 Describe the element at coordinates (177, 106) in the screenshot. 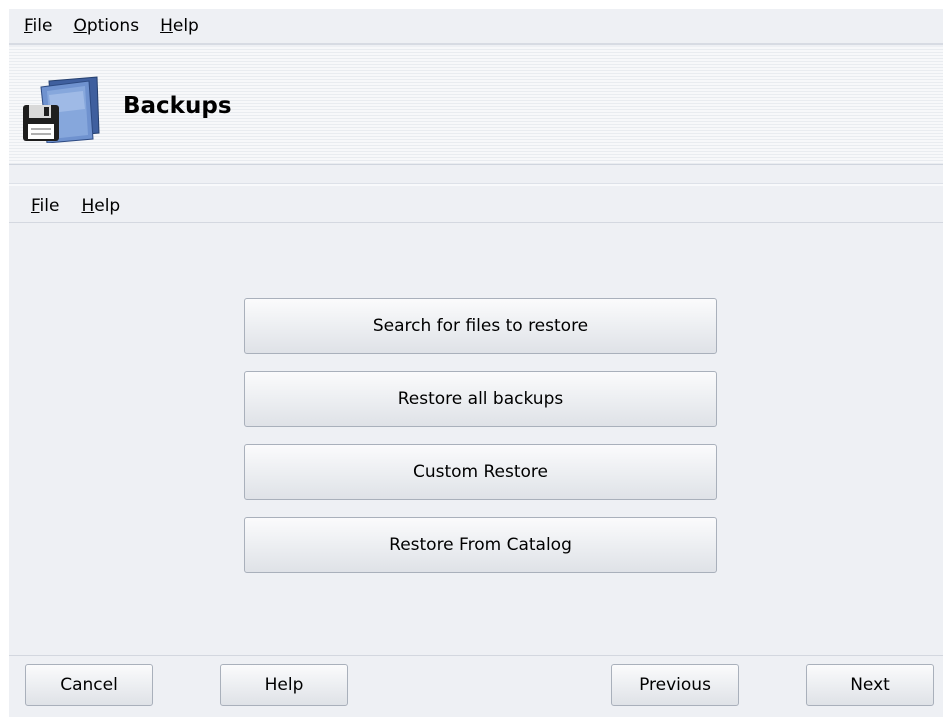

I see `page-title: Backups` at that location.